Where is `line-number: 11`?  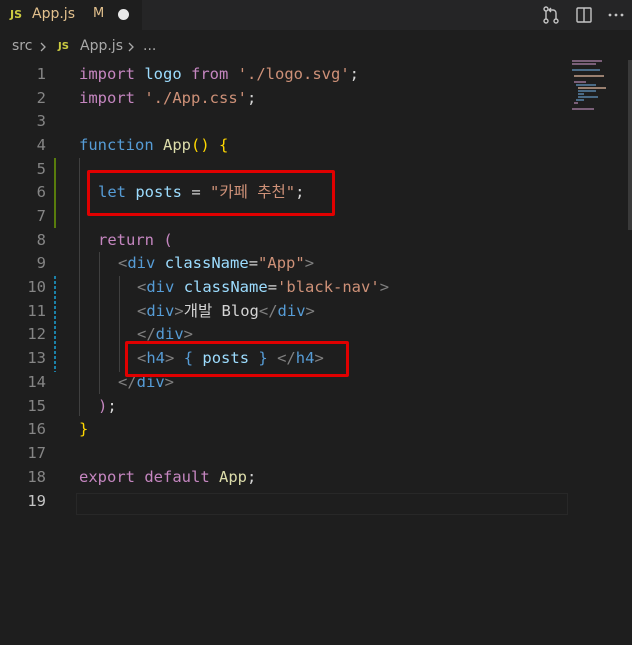
line-number: 11 is located at coordinates (36, 311).